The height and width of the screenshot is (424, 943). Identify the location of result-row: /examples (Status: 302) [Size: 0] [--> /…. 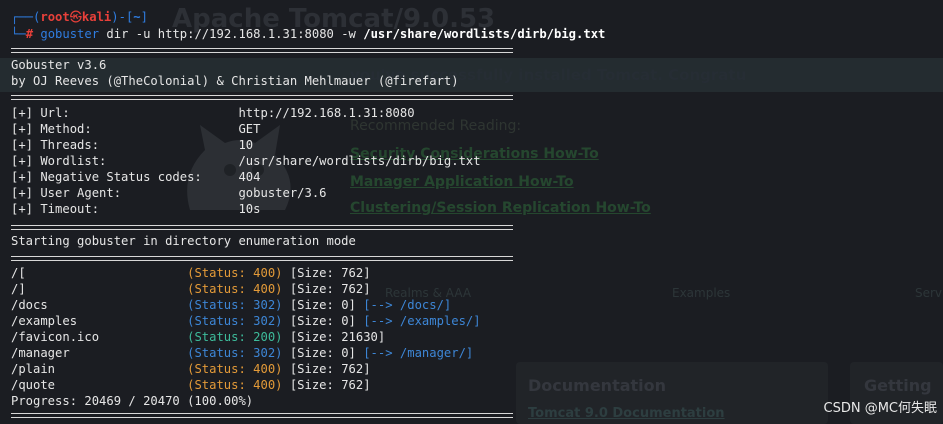
(246, 321).